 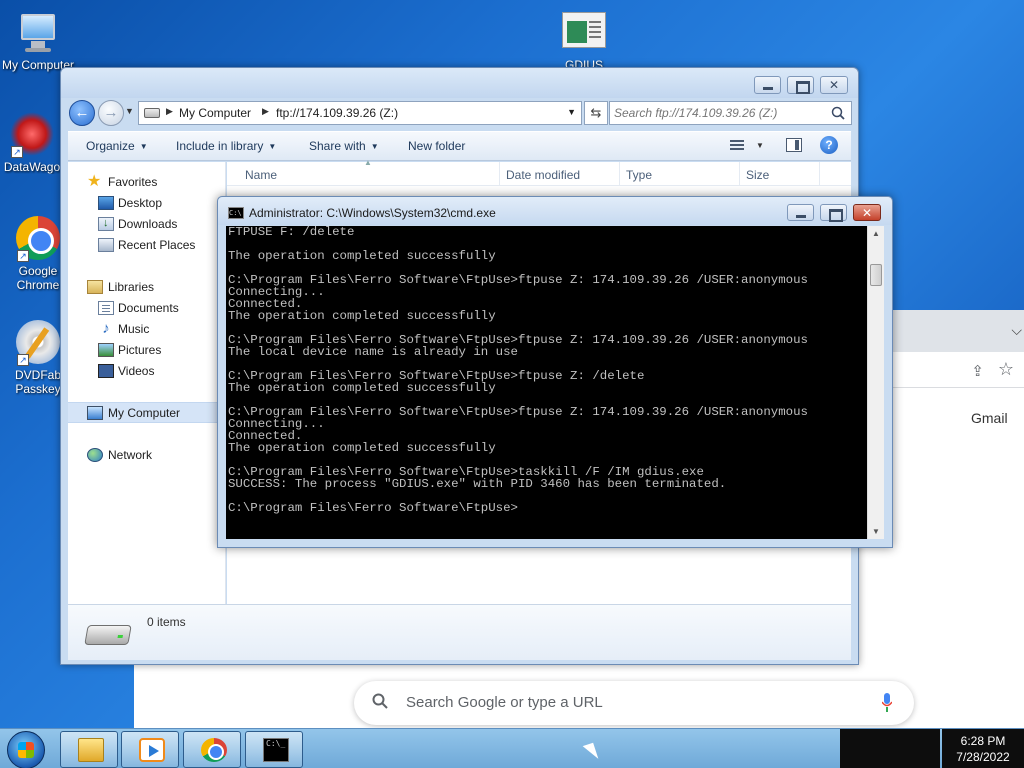 What do you see at coordinates (890, 748) in the screenshot?
I see `taskbar-tray-area` at bounding box center [890, 748].